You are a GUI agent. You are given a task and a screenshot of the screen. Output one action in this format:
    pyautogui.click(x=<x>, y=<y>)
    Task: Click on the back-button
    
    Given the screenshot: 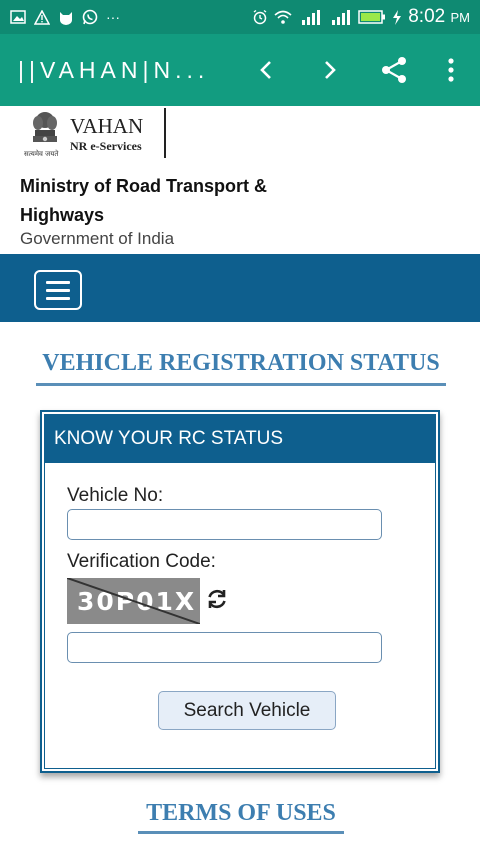 What is the action you would take?
    pyautogui.click(x=266, y=70)
    